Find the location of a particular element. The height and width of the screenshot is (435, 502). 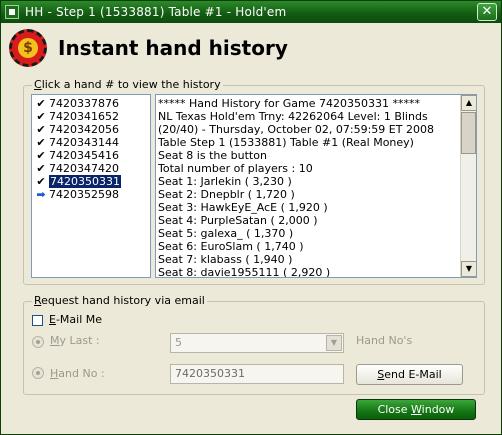

history-line: Total number of players : 10 is located at coordinates (235, 168).